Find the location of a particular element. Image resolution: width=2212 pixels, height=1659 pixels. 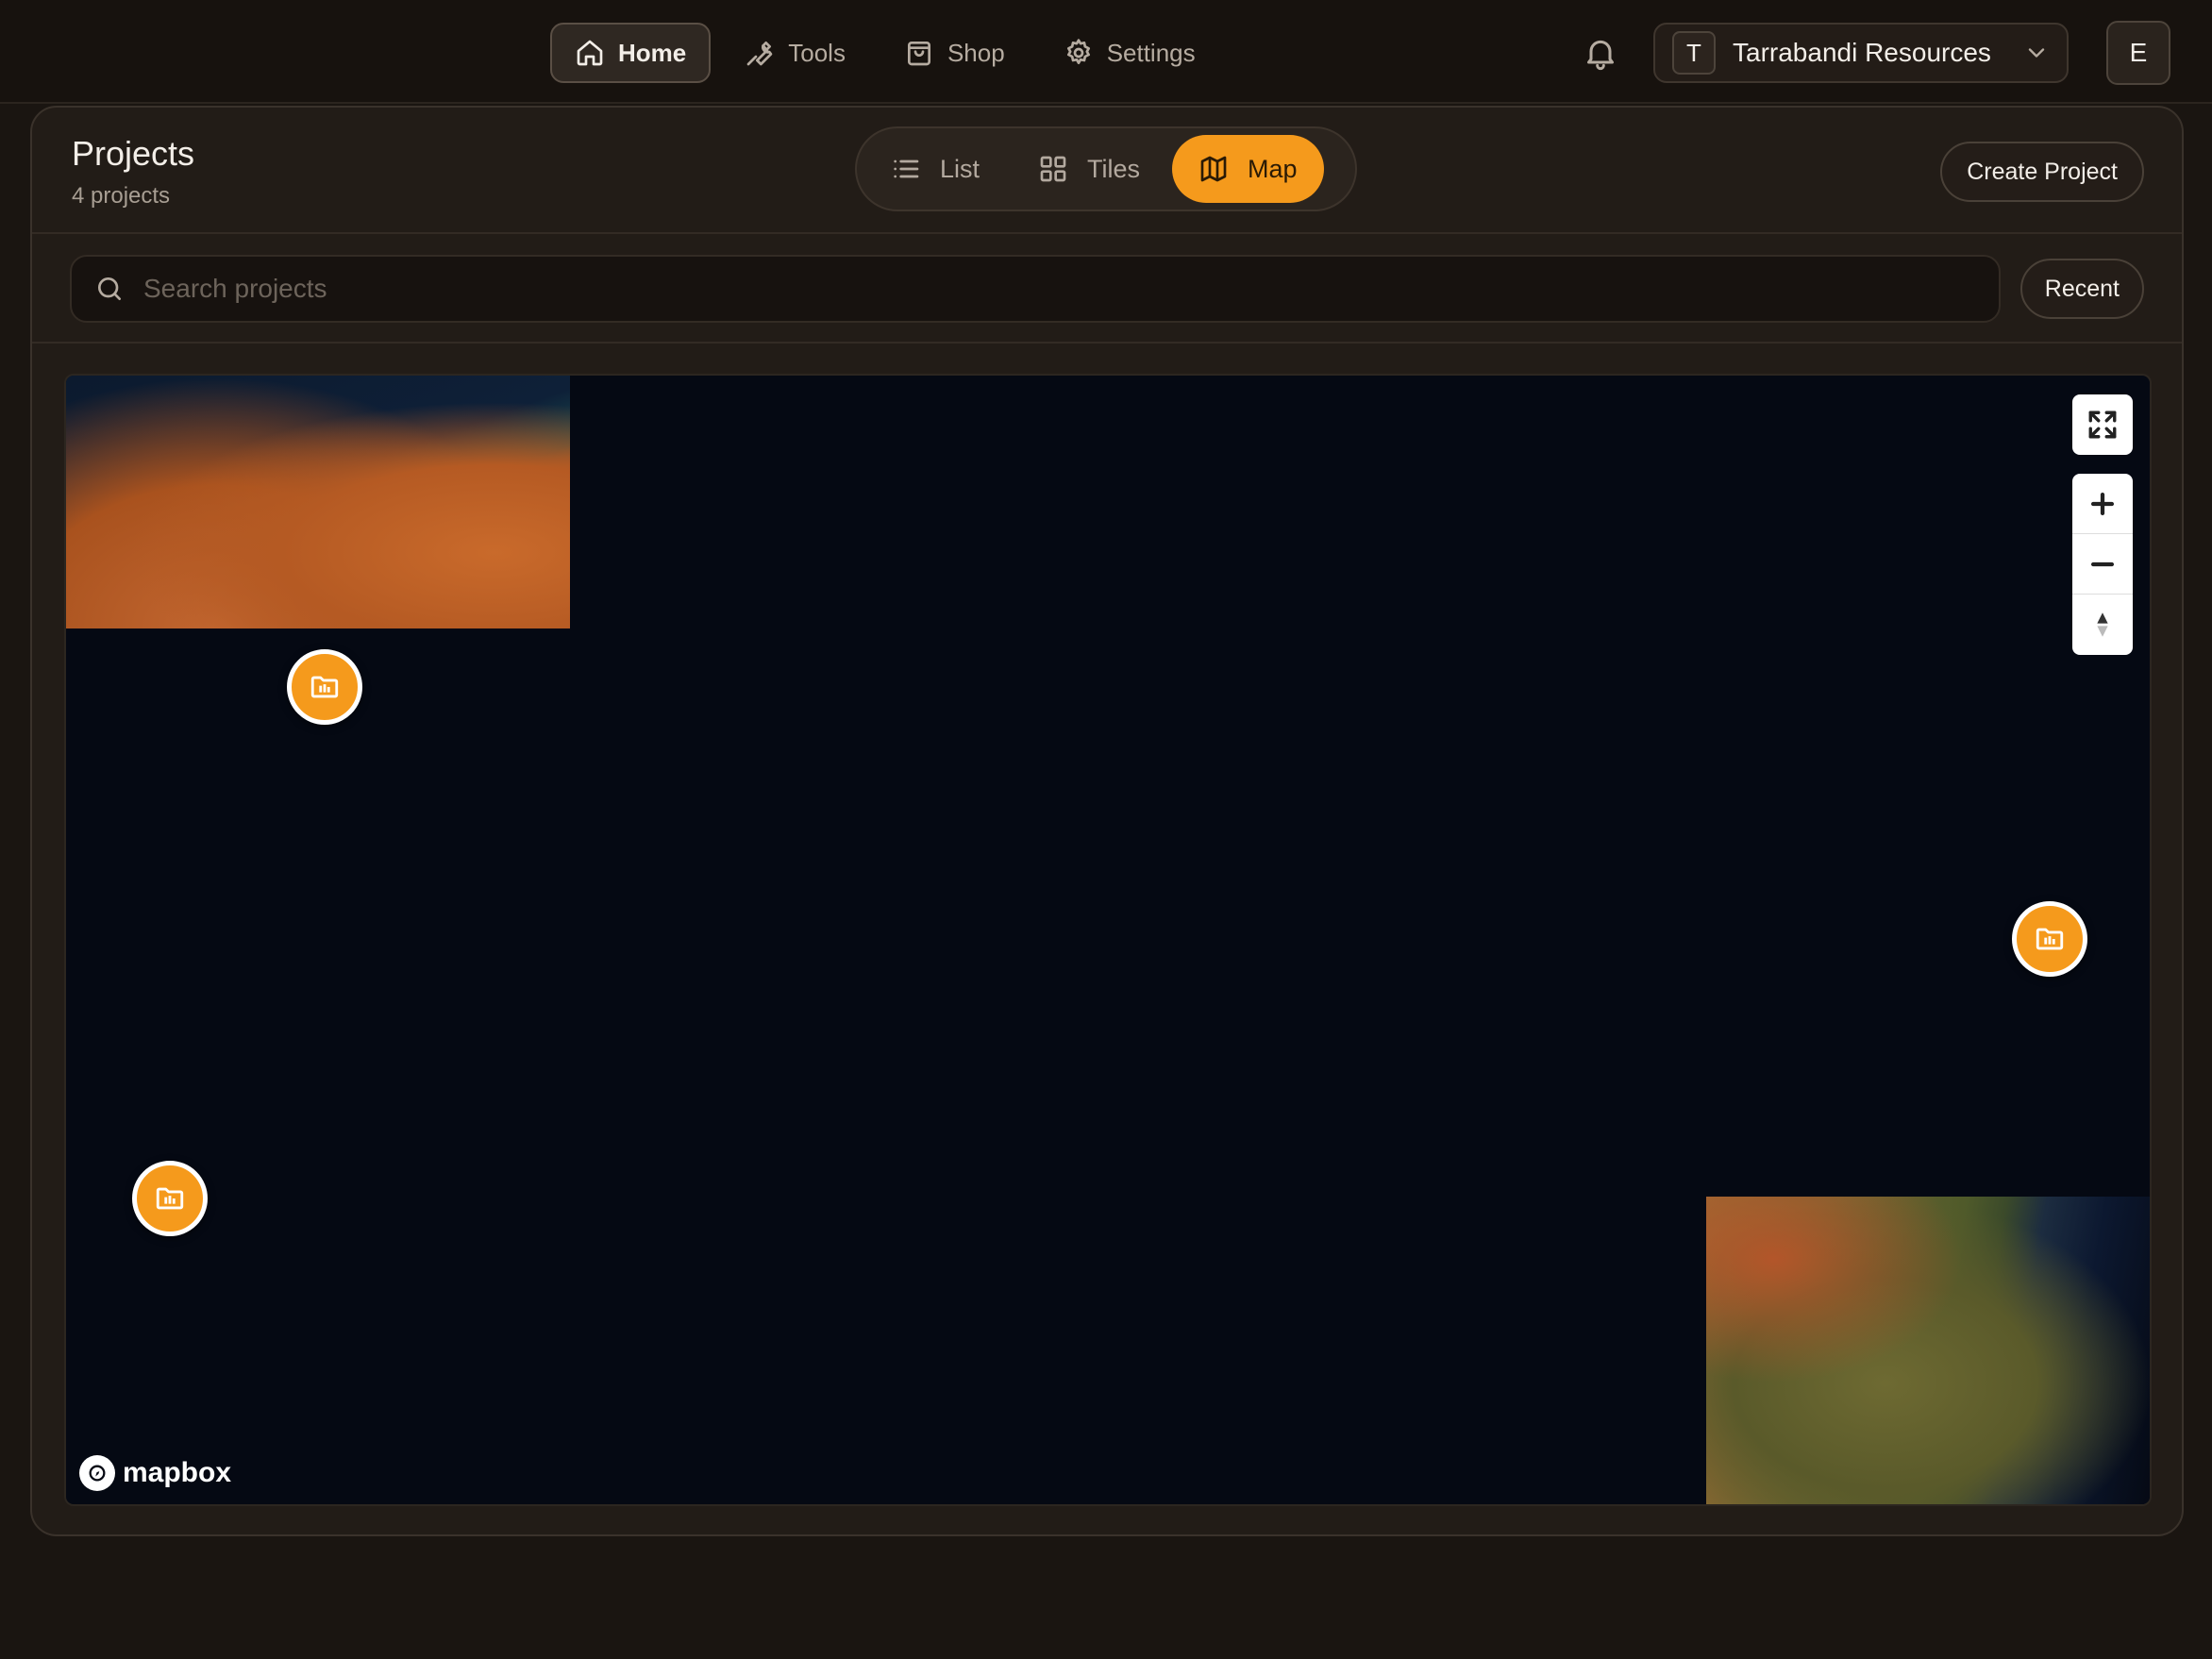

create-project-button: Create Project is located at coordinates (2042, 172).